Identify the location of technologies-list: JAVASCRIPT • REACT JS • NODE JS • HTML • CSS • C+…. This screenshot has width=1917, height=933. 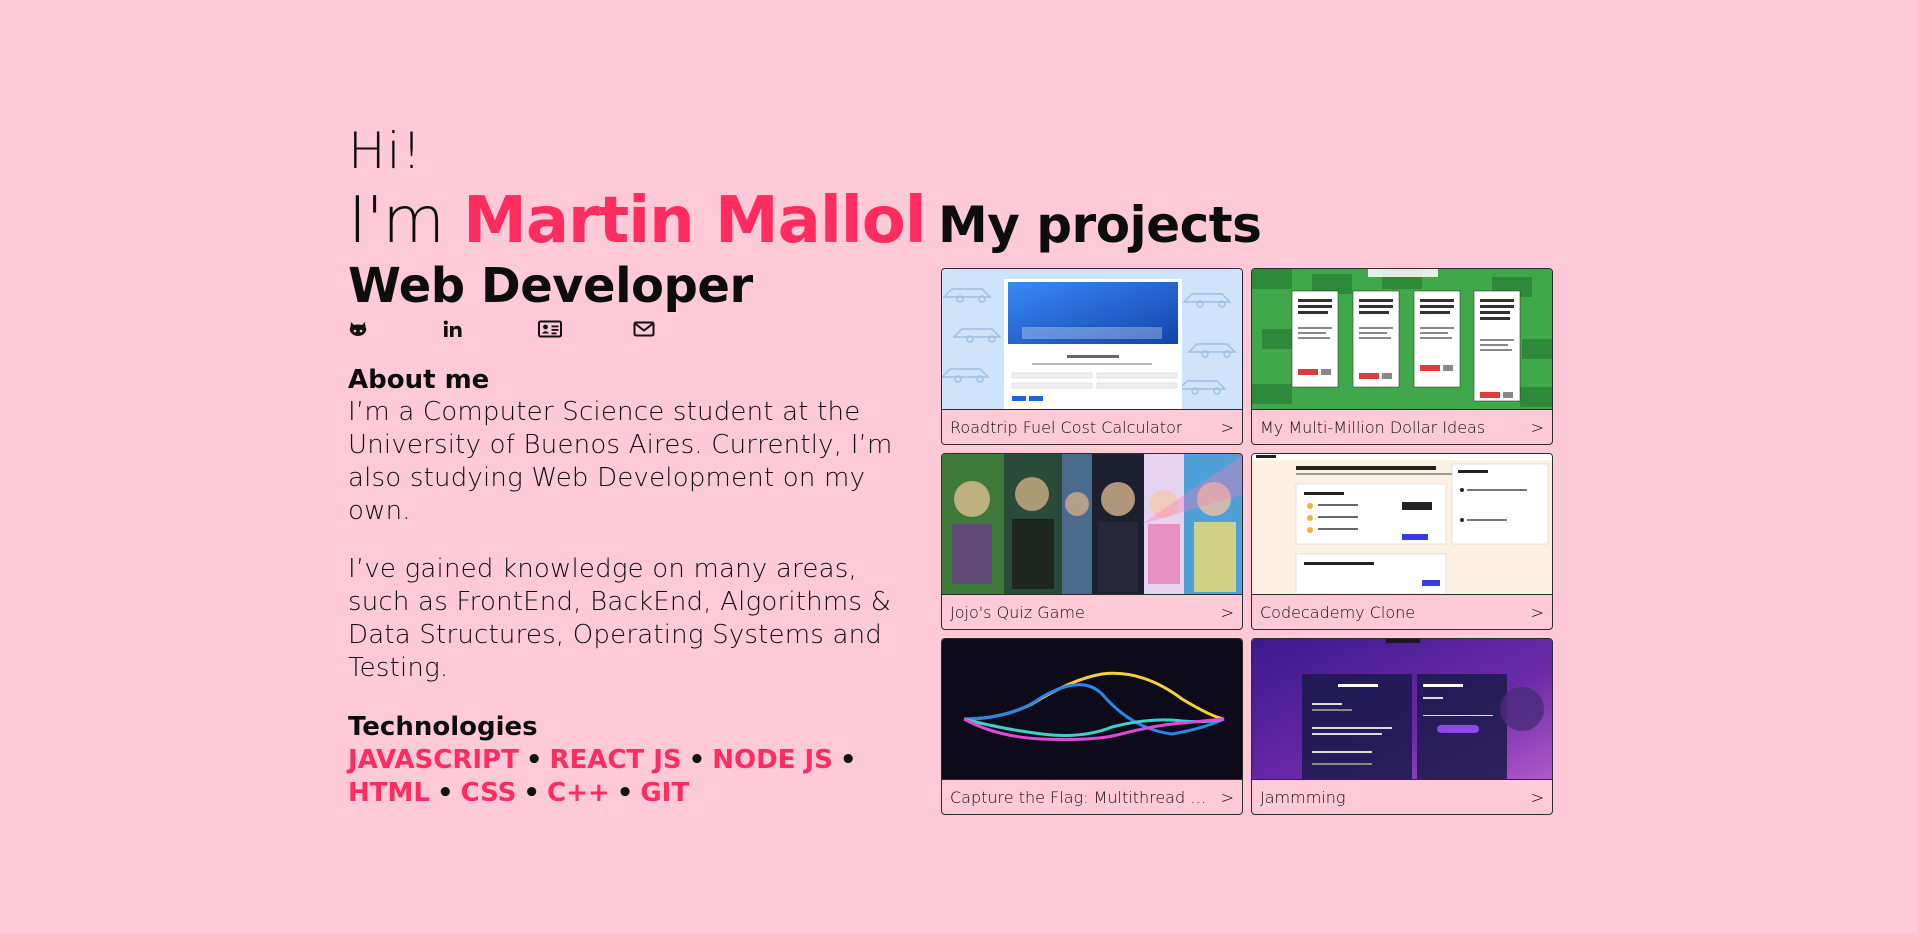
(628, 777).